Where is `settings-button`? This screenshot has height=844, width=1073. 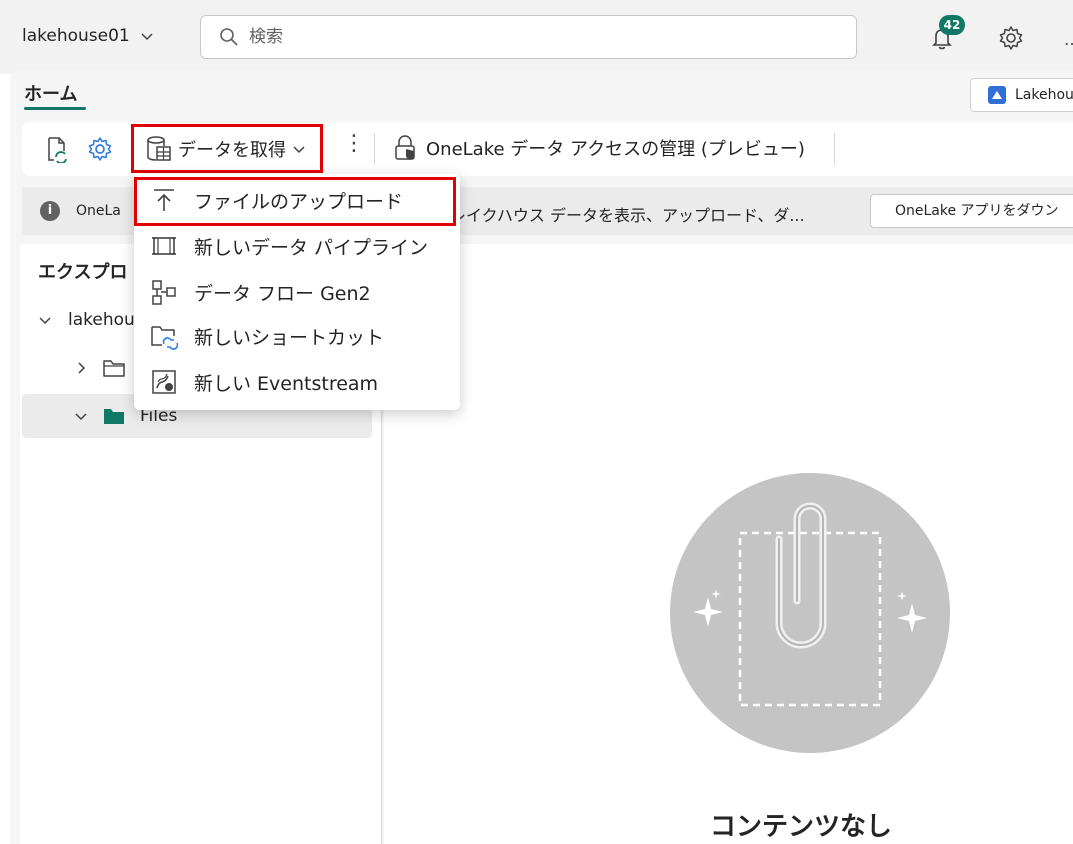
settings-button is located at coordinates (1011, 38).